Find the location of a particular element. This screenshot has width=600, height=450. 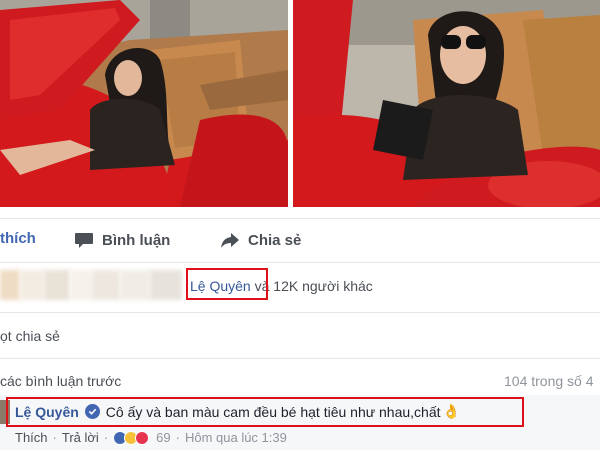

comment-button: Bình luận is located at coordinates (122, 240).